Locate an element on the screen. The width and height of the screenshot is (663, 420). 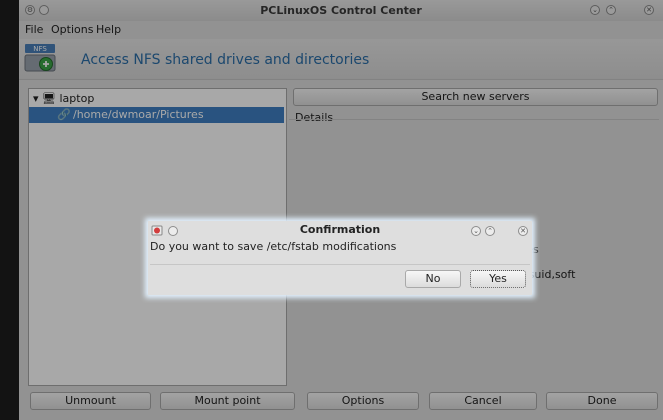
dialog-close-icon: ✕ is located at coordinates (523, 231).